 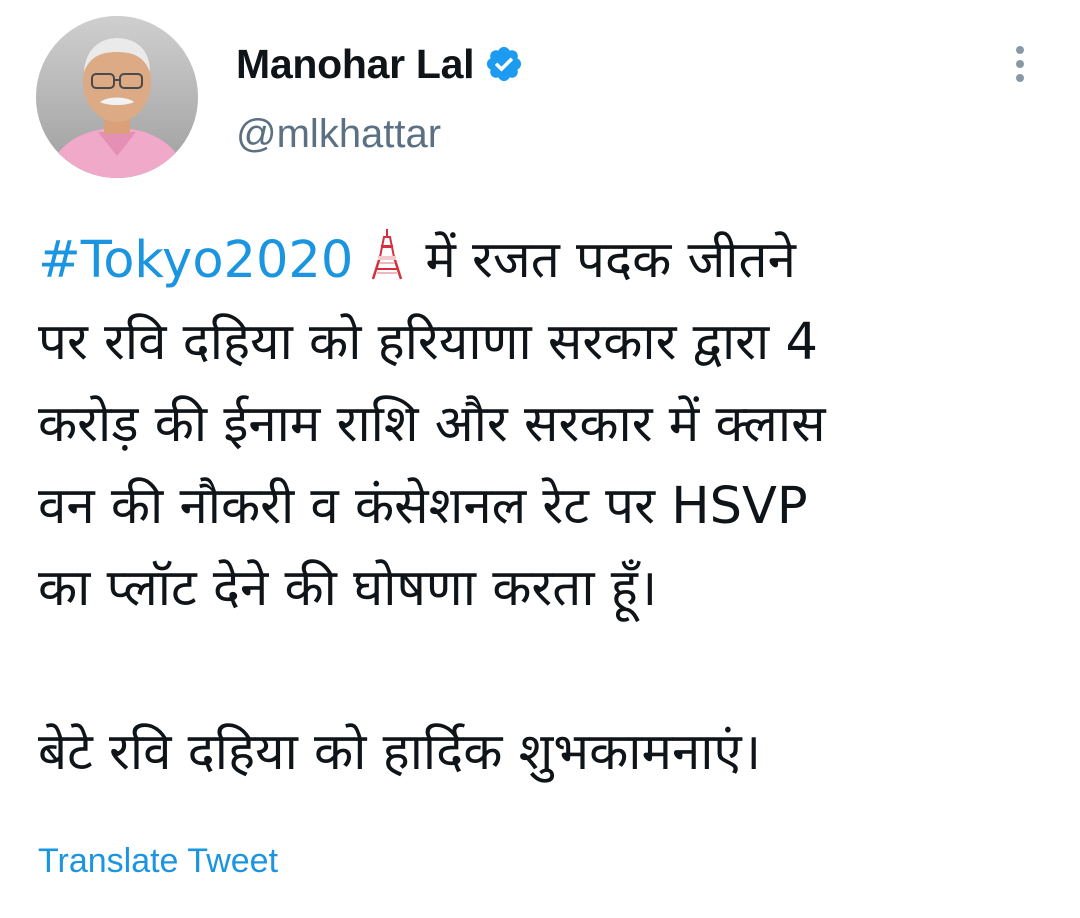 What do you see at coordinates (355, 64) in the screenshot?
I see `author-display-name: Manohar Lal` at bounding box center [355, 64].